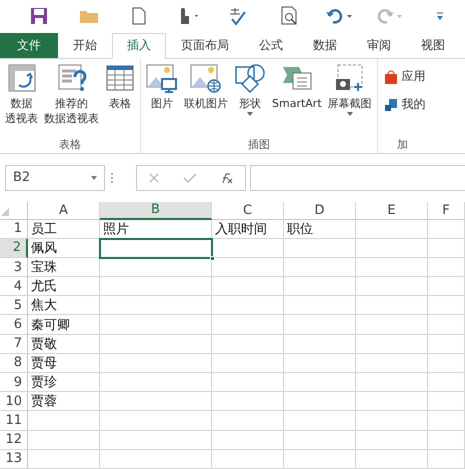 The width and height of the screenshot is (465, 469). Describe the element at coordinates (64, 402) in the screenshot. I see `table-cell: 贾蓉` at that location.